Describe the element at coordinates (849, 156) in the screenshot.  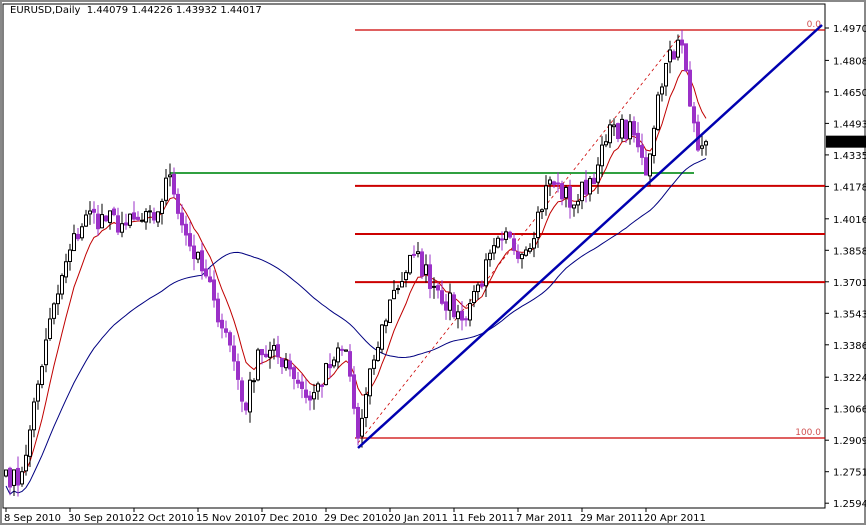
I see `y-tick-label: 1.43355` at that location.